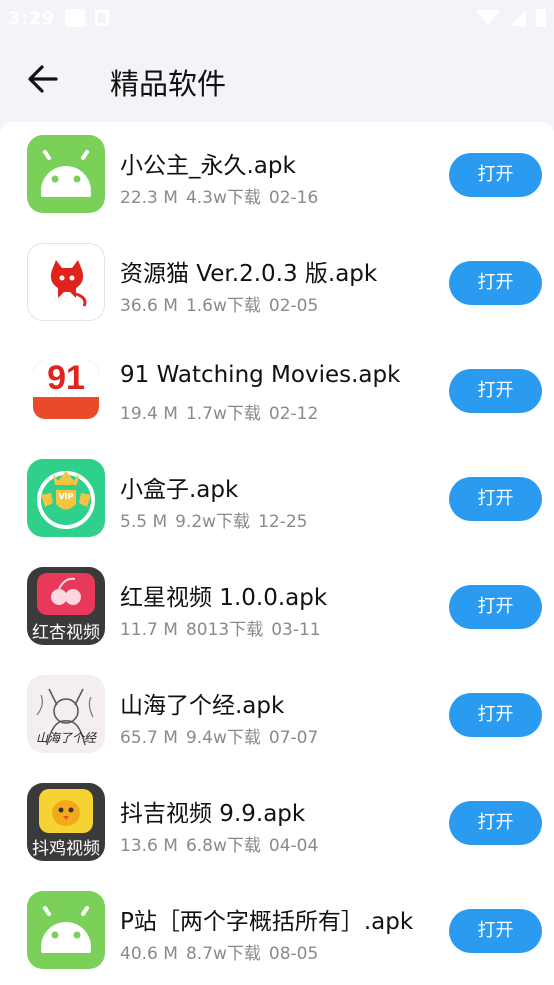  What do you see at coordinates (249, 274) in the screenshot?
I see `app-name: 资源猫 Ver.2.0.3 版.apk` at bounding box center [249, 274].